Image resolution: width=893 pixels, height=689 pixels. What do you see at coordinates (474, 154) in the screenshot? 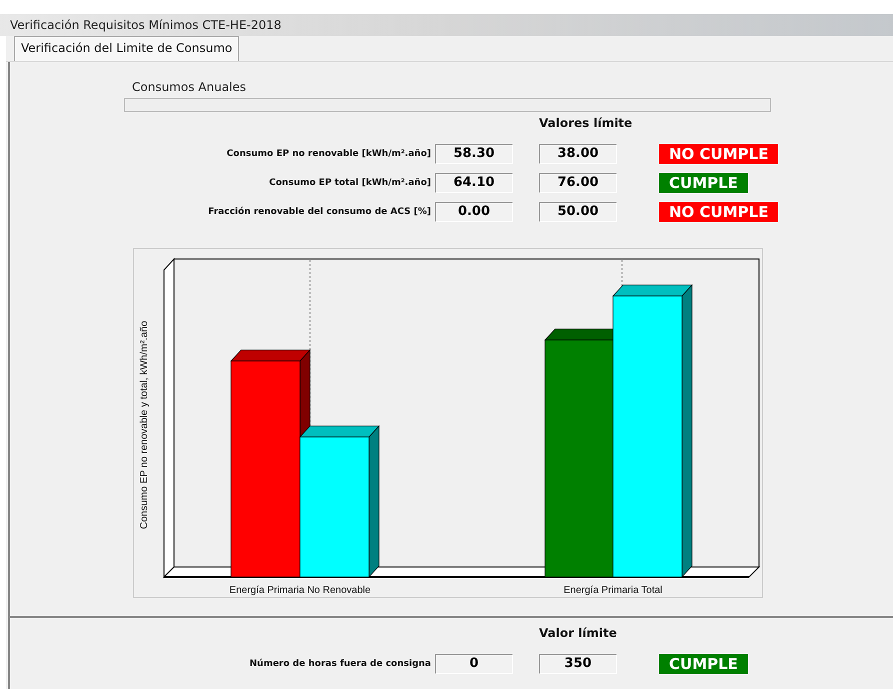
I see `value-field: 58.30` at bounding box center [474, 154].